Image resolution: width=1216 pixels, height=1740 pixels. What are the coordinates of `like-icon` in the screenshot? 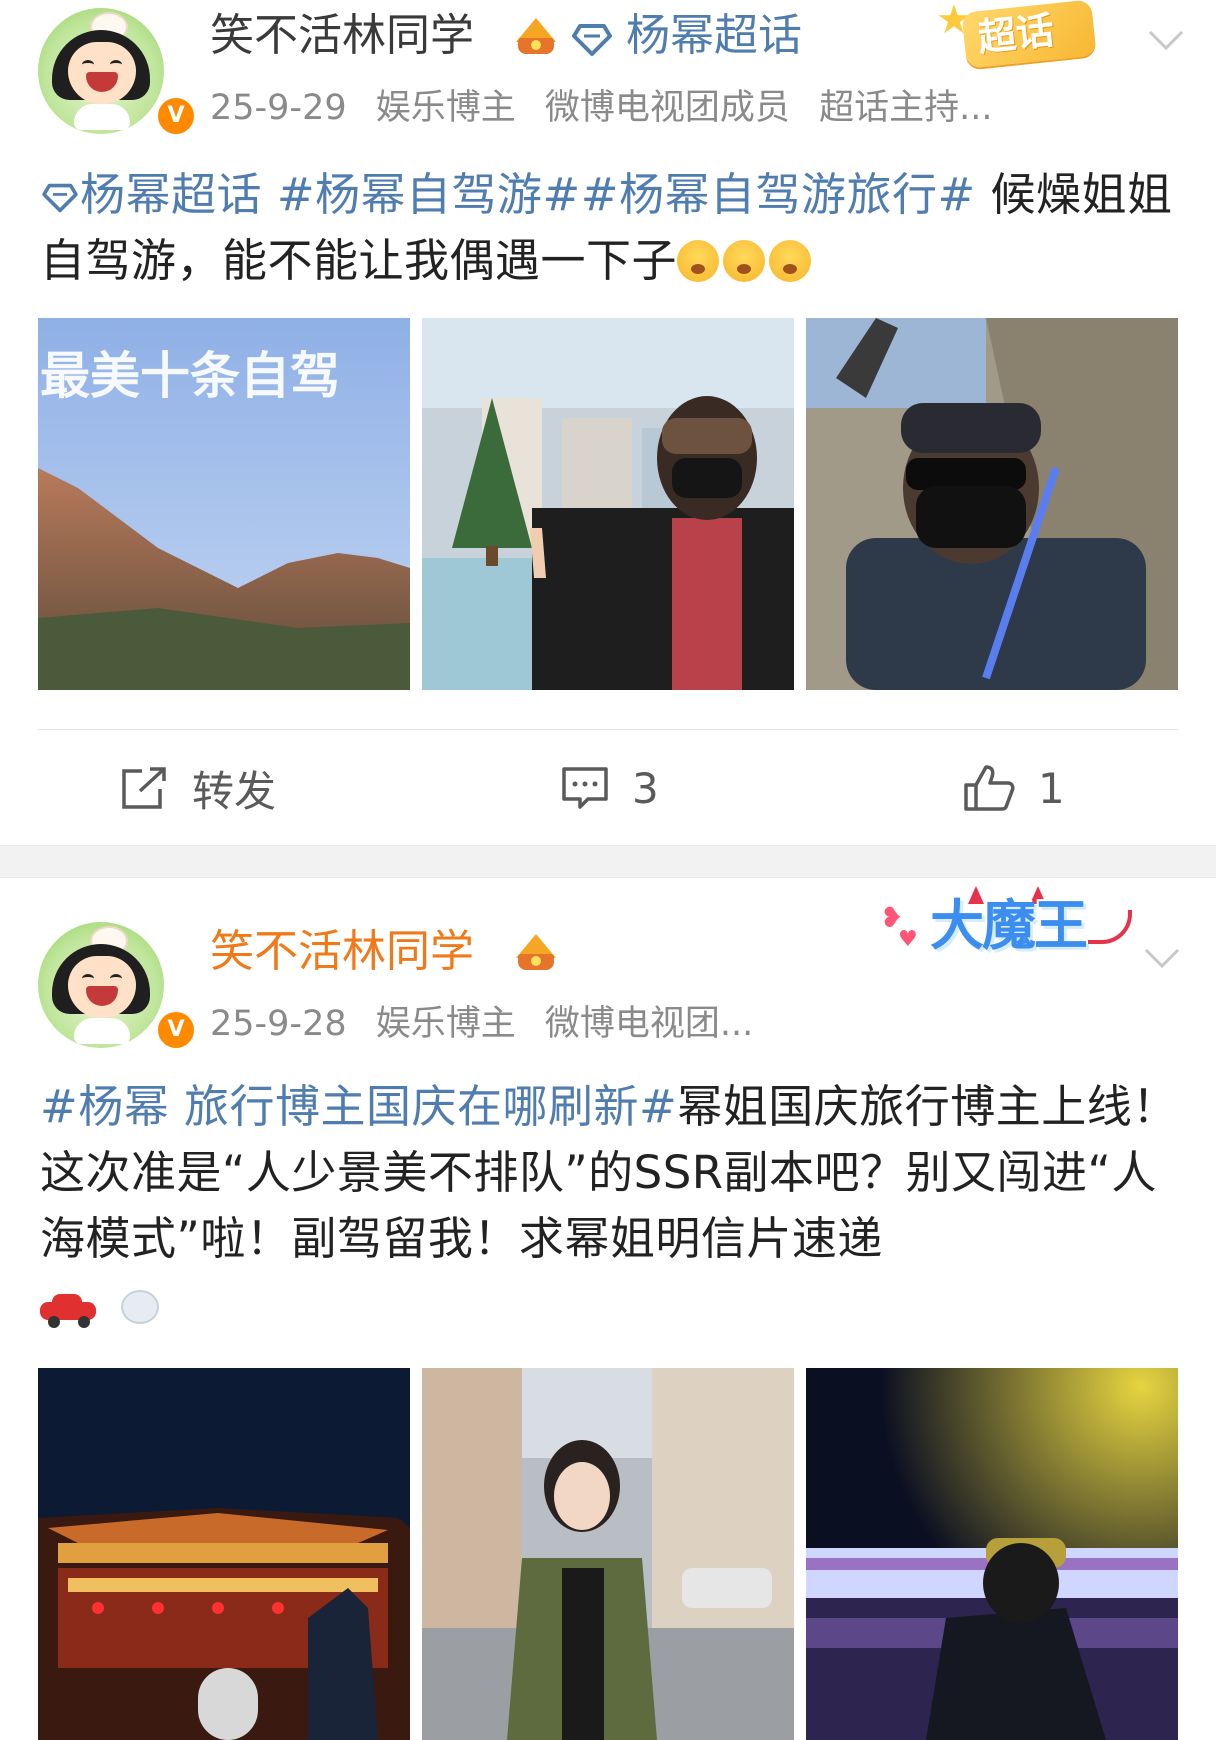 It's located at (989, 788).